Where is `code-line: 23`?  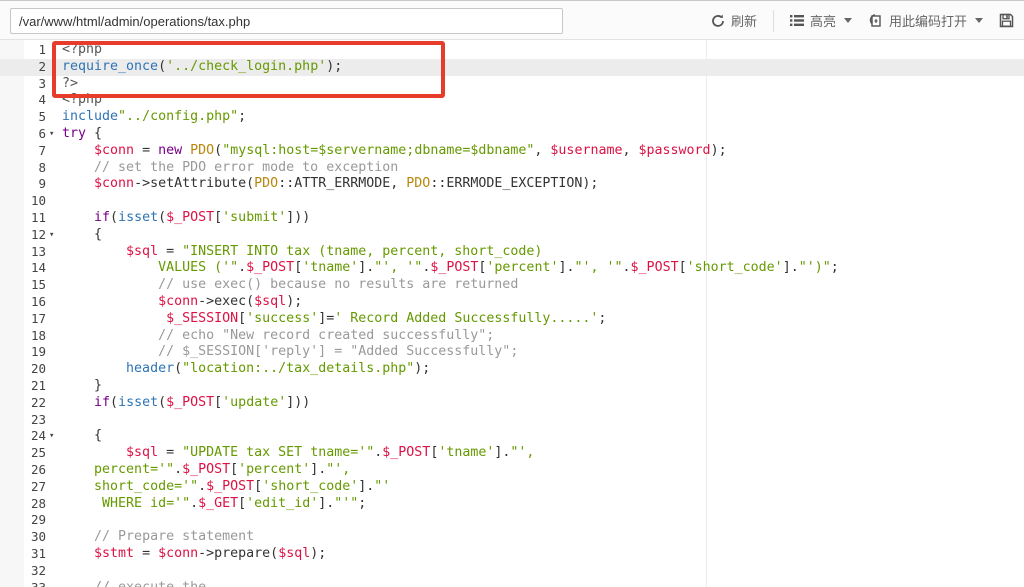 code-line: 23 is located at coordinates (512, 420).